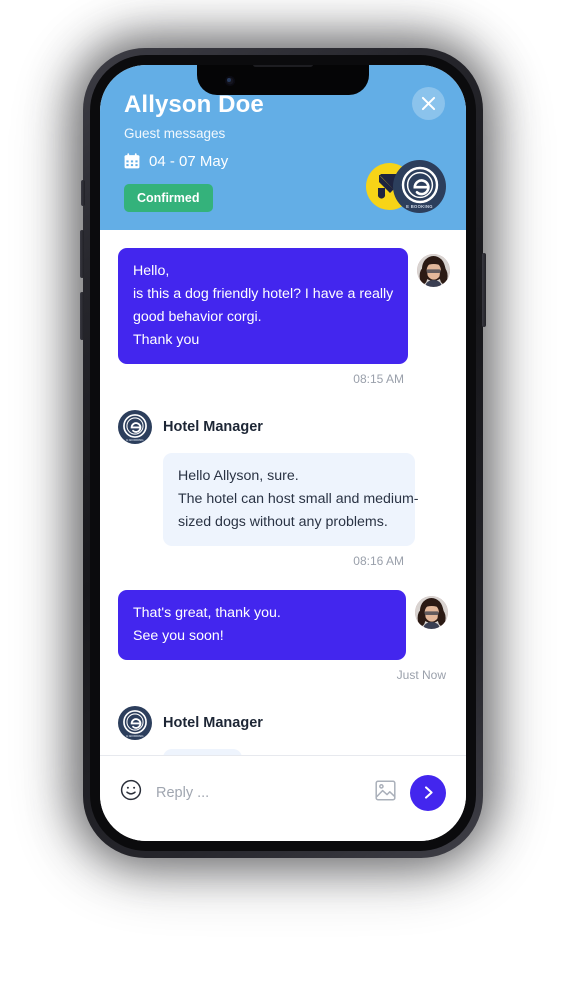 The width and height of the screenshot is (565, 988). What do you see at coordinates (82, 254) in the screenshot?
I see `volume-up-button` at bounding box center [82, 254].